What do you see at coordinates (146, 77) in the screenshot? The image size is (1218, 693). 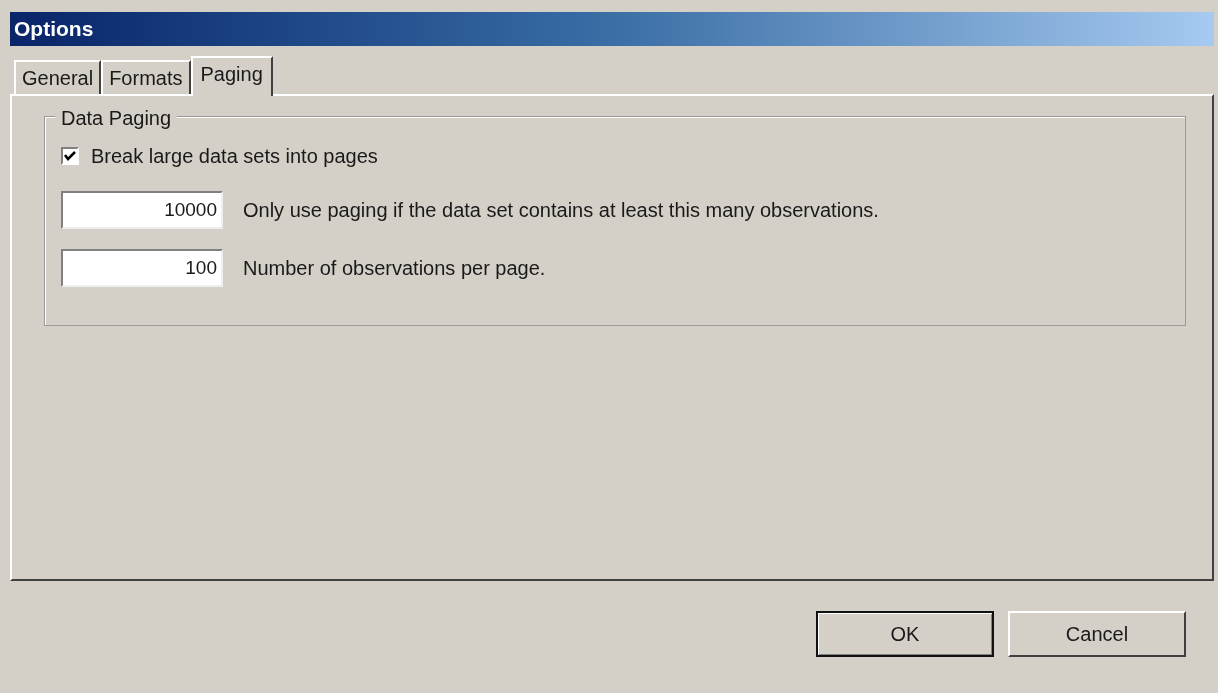 I see `tab: Formats` at bounding box center [146, 77].